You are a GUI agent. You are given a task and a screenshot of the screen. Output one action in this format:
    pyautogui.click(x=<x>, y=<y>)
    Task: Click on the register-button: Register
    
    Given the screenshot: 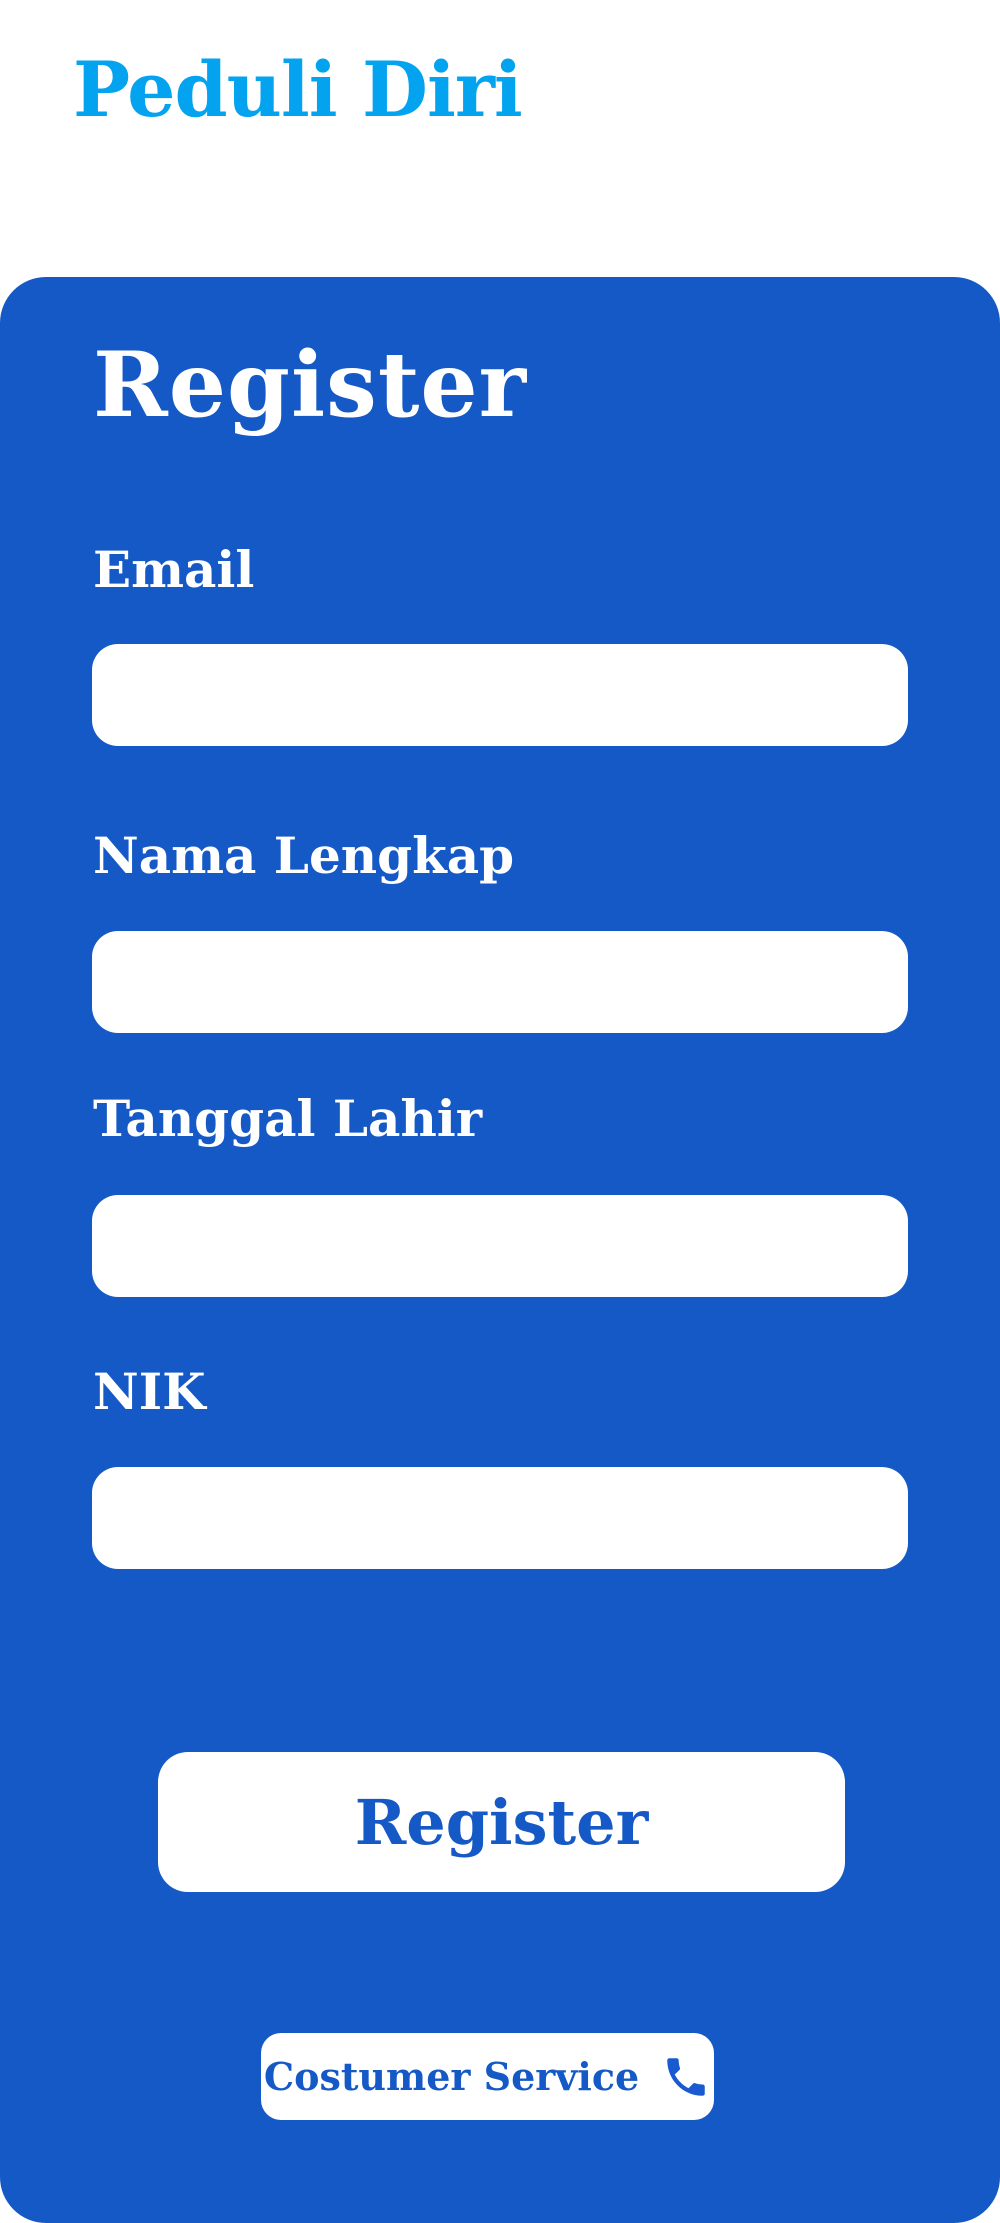 What is the action you would take?
    pyautogui.click(x=501, y=1822)
    